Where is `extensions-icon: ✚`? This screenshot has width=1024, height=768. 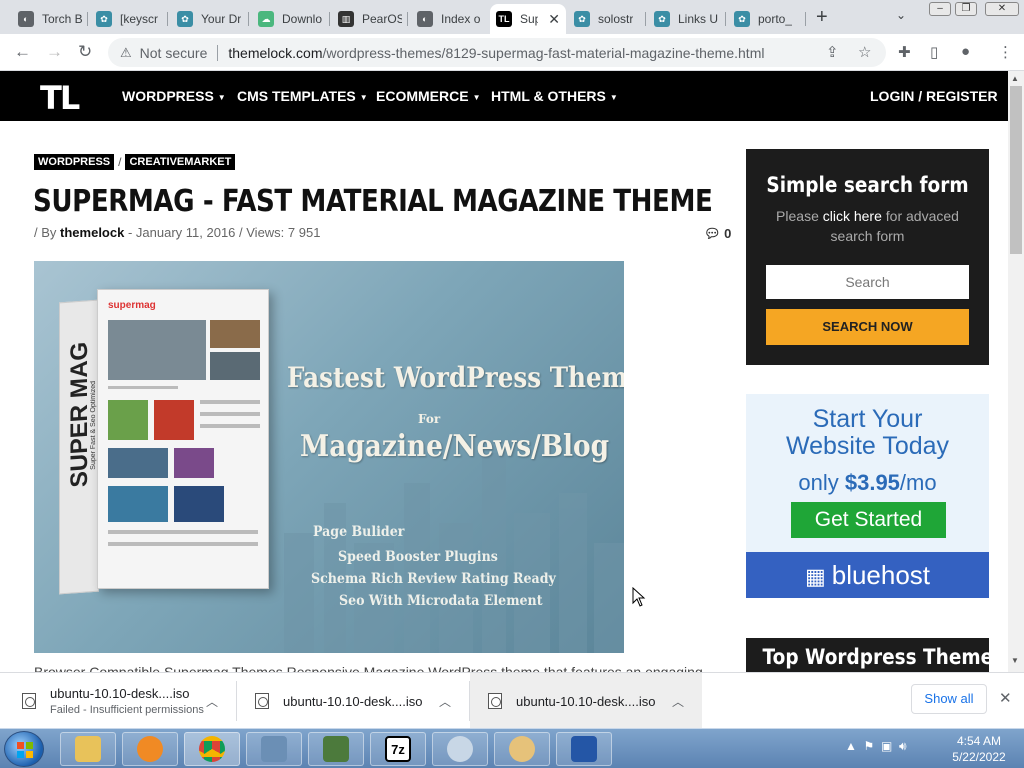 extensions-icon: ✚ is located at coordinates (904, 52).